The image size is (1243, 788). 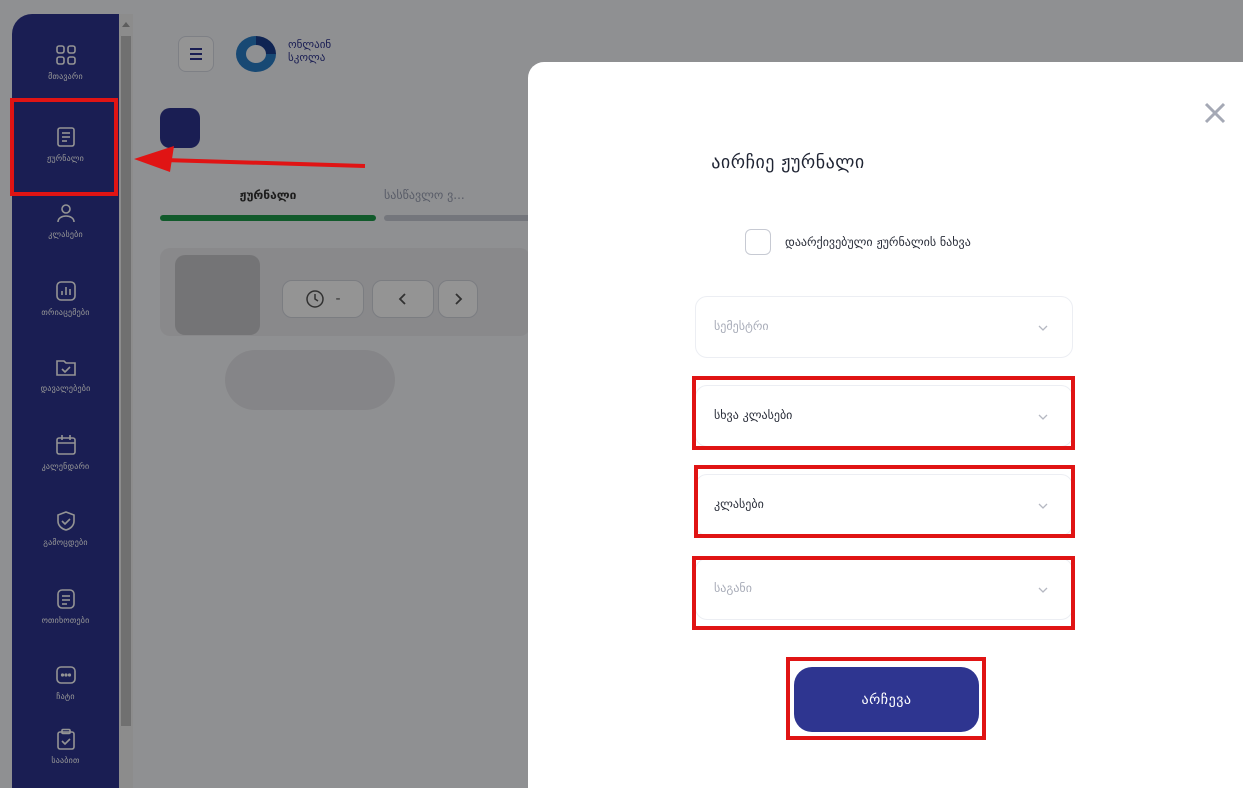 I want to click on chevron-down-icon, so click(x=1043, y=328).